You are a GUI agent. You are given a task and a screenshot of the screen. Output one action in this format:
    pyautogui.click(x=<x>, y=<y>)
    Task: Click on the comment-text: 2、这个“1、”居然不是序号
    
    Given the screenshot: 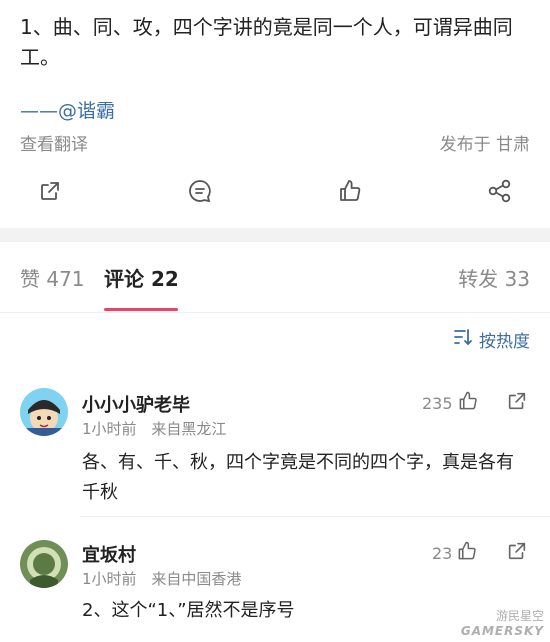 What is the action you would take?
    pyautogui.click(x=188, y=610)
    